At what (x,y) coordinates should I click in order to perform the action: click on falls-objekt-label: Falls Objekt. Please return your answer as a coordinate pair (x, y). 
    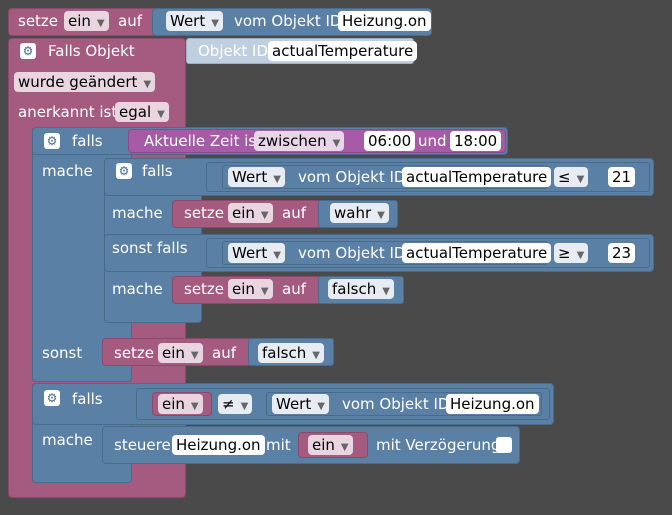
    Looking at the image, I should click on (91, 51).